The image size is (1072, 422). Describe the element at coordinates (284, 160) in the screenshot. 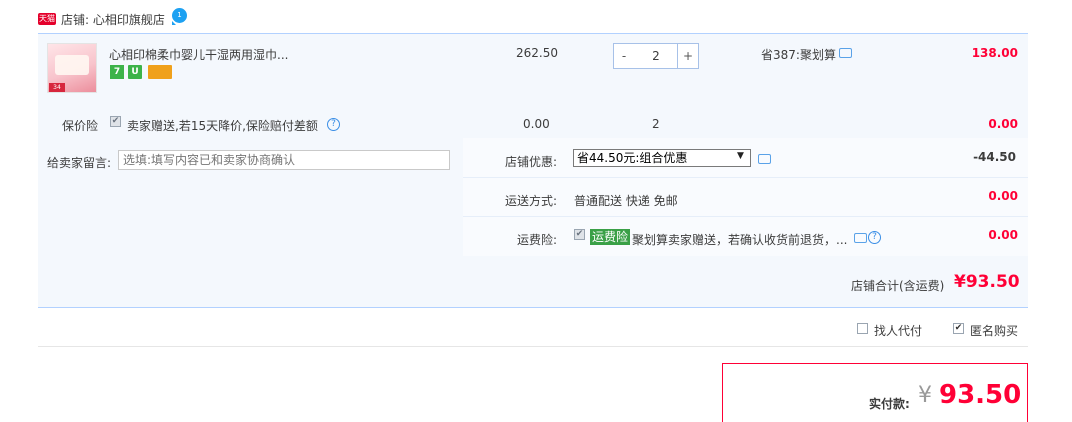

I see `seller-message-input` at that location.